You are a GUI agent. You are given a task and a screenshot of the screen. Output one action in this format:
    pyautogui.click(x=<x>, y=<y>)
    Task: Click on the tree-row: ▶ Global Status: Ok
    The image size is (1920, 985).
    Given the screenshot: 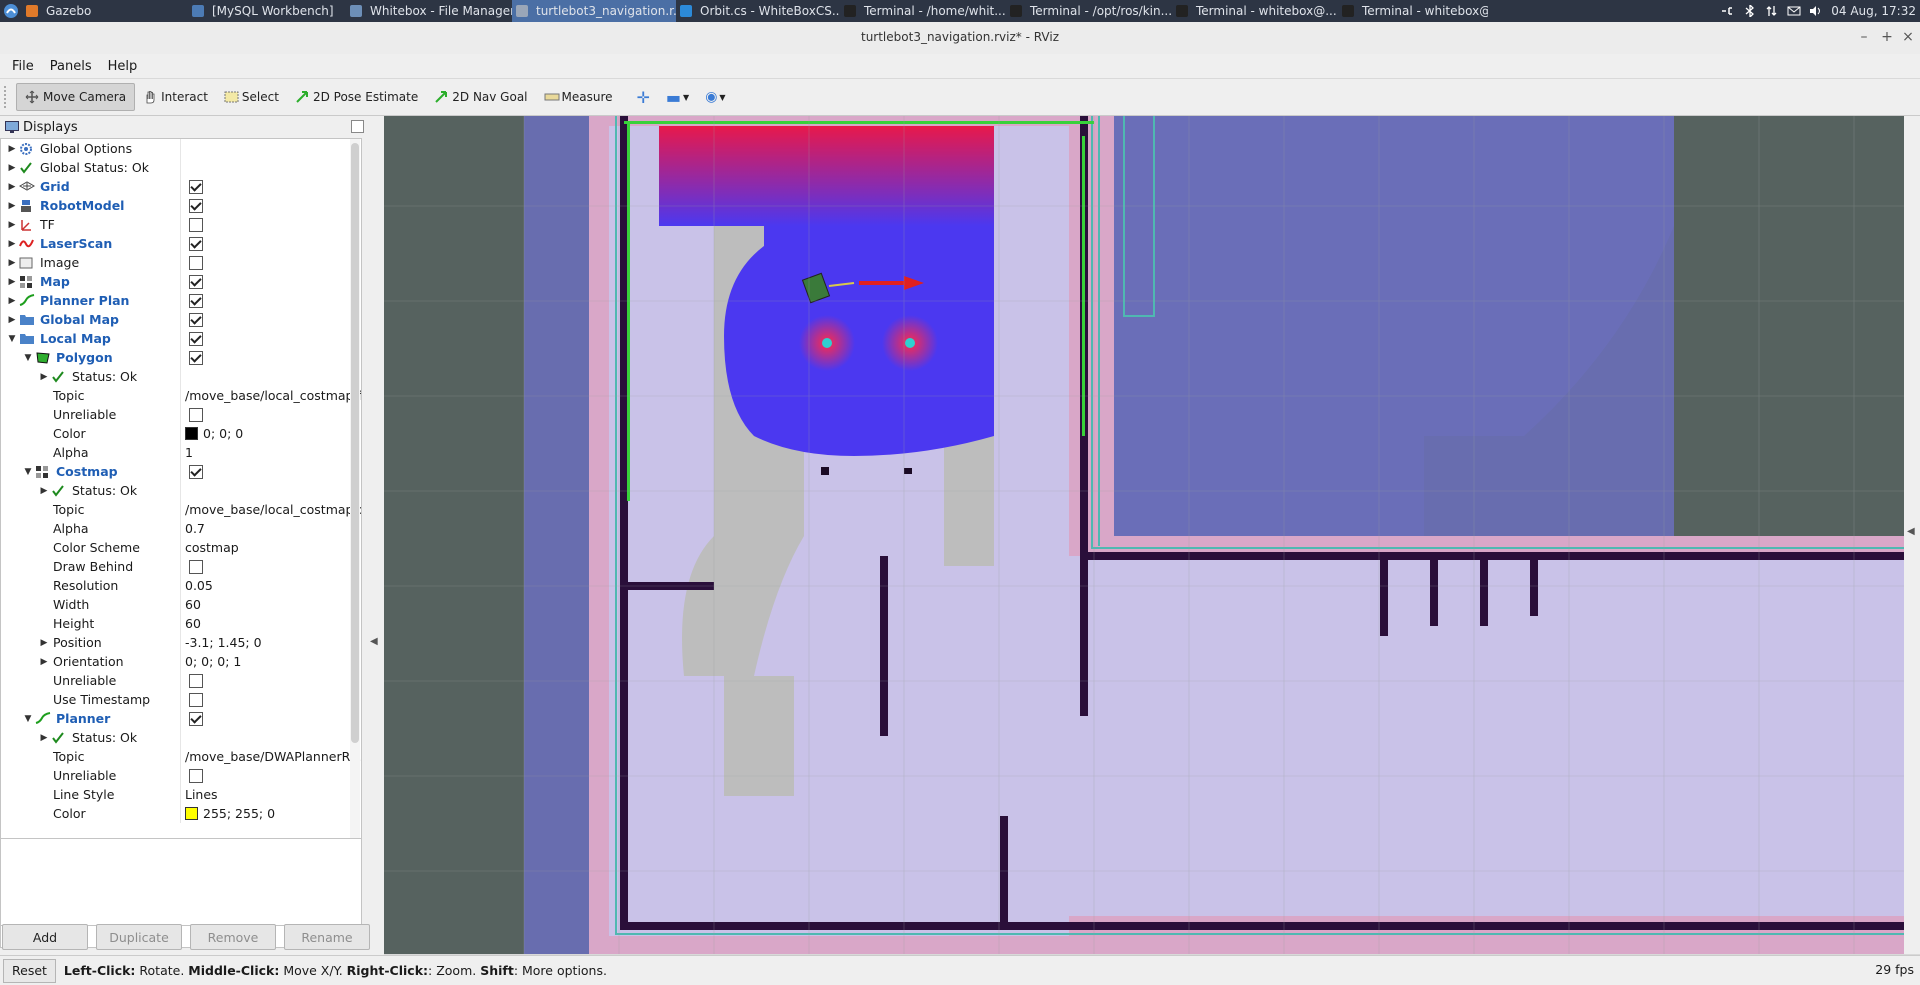 What is the action you would take?
    pyautogui.click(x=181, y=167)
    